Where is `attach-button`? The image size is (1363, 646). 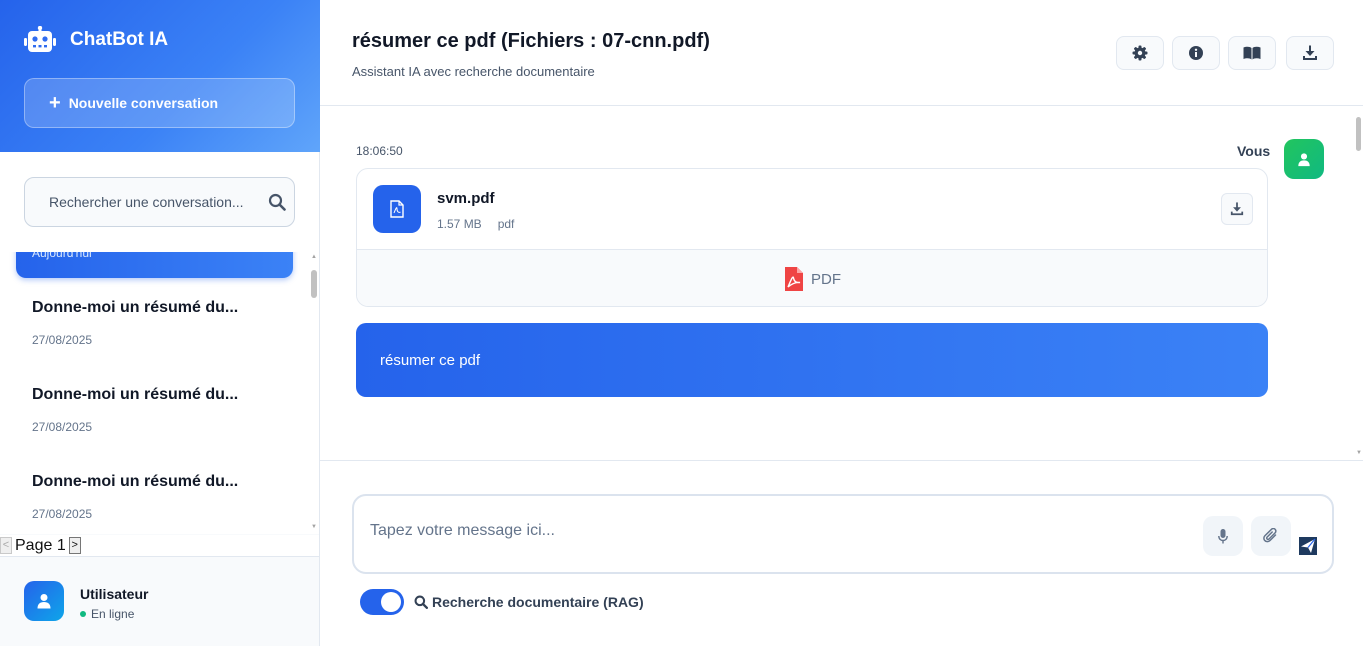
attach-button is located at coordinates (1271, 536).